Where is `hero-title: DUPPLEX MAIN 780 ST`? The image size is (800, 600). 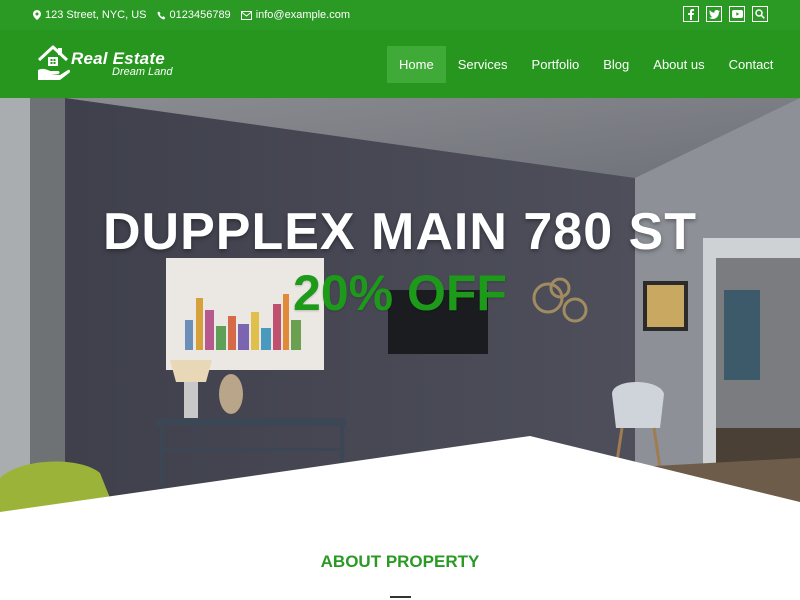 hero-title: DUPPLEX MAIN 780 ST is located at coordinates (400, 232).